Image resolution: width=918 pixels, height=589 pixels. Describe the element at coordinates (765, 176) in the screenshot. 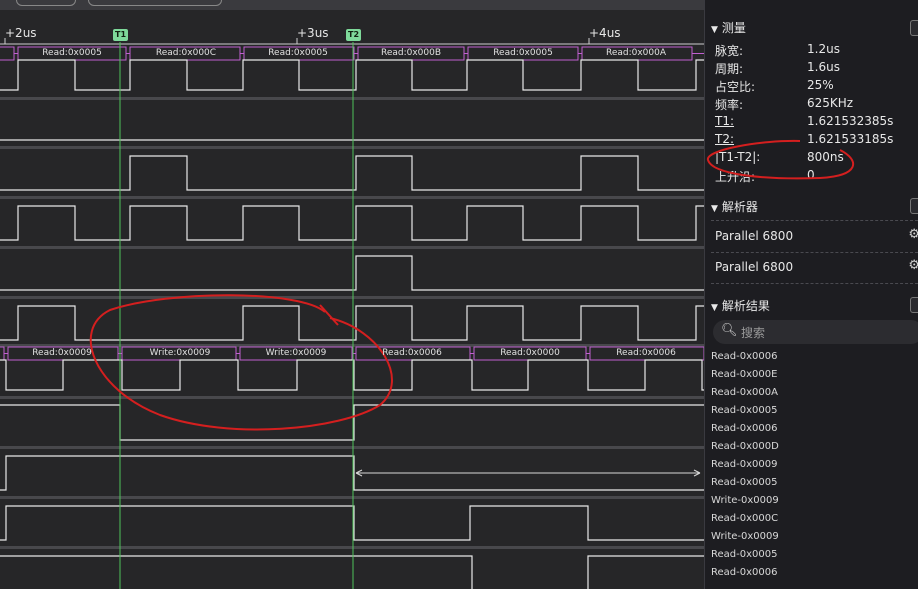

I see `measure-row: 上升沿: 0` at that location.